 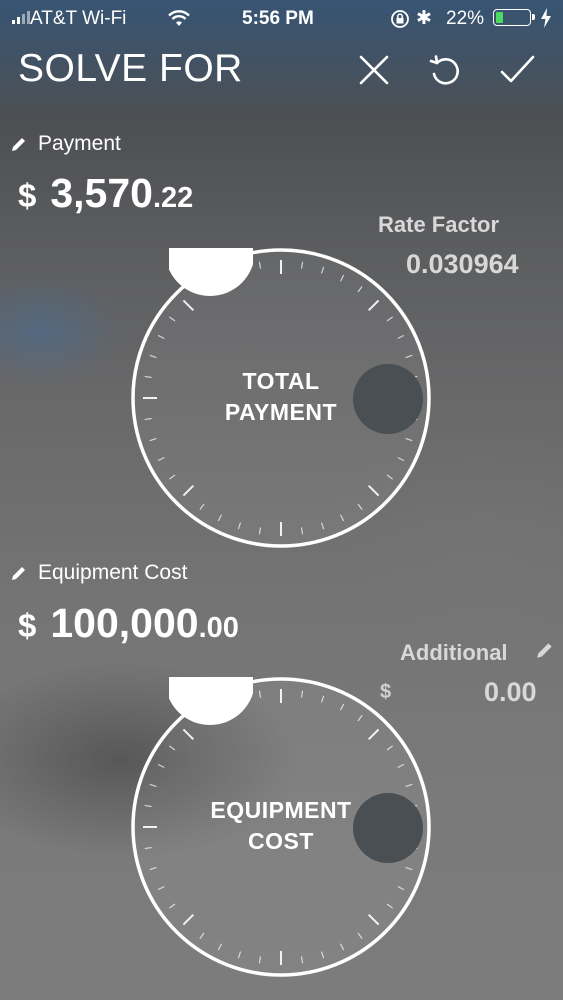 What do you see at coordinates (113, 572) in the screenshot?
I see `equipment-cost-label: Equipment Cost` at bounding box center [113, 572].